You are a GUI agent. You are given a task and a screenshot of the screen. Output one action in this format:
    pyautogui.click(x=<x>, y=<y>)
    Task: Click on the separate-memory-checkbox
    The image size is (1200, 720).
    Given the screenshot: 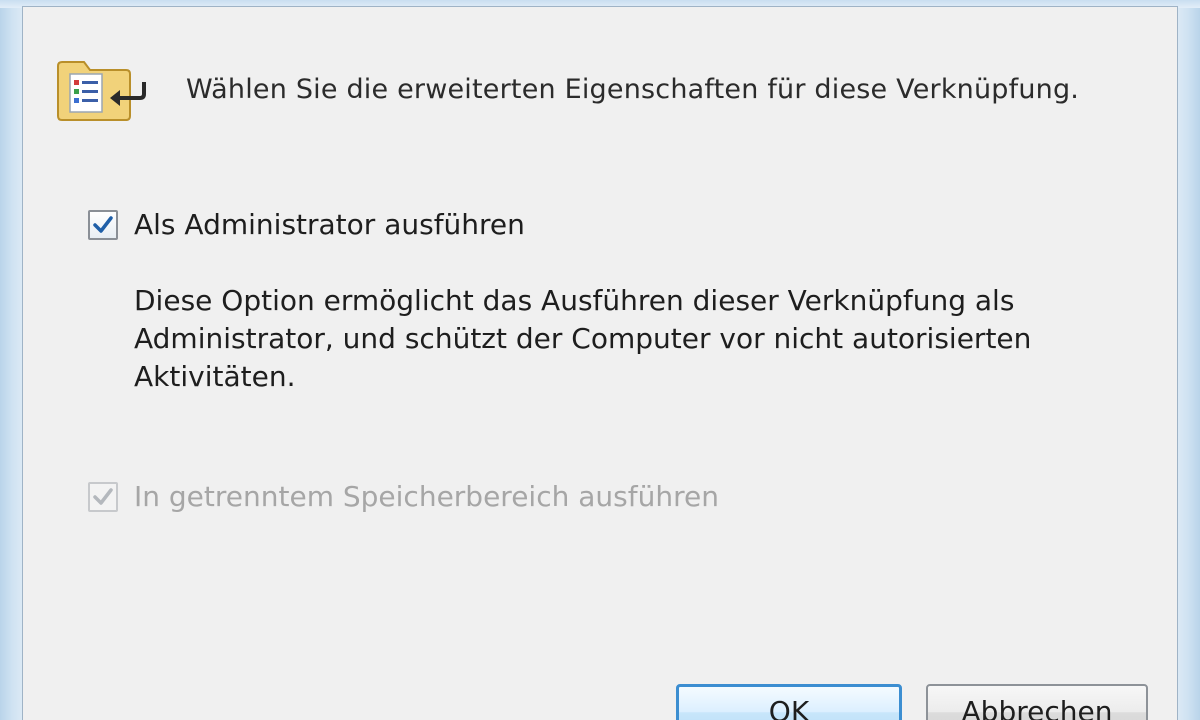 What is the action you would take?
    pyautogui.click(x=103, y=497)
    